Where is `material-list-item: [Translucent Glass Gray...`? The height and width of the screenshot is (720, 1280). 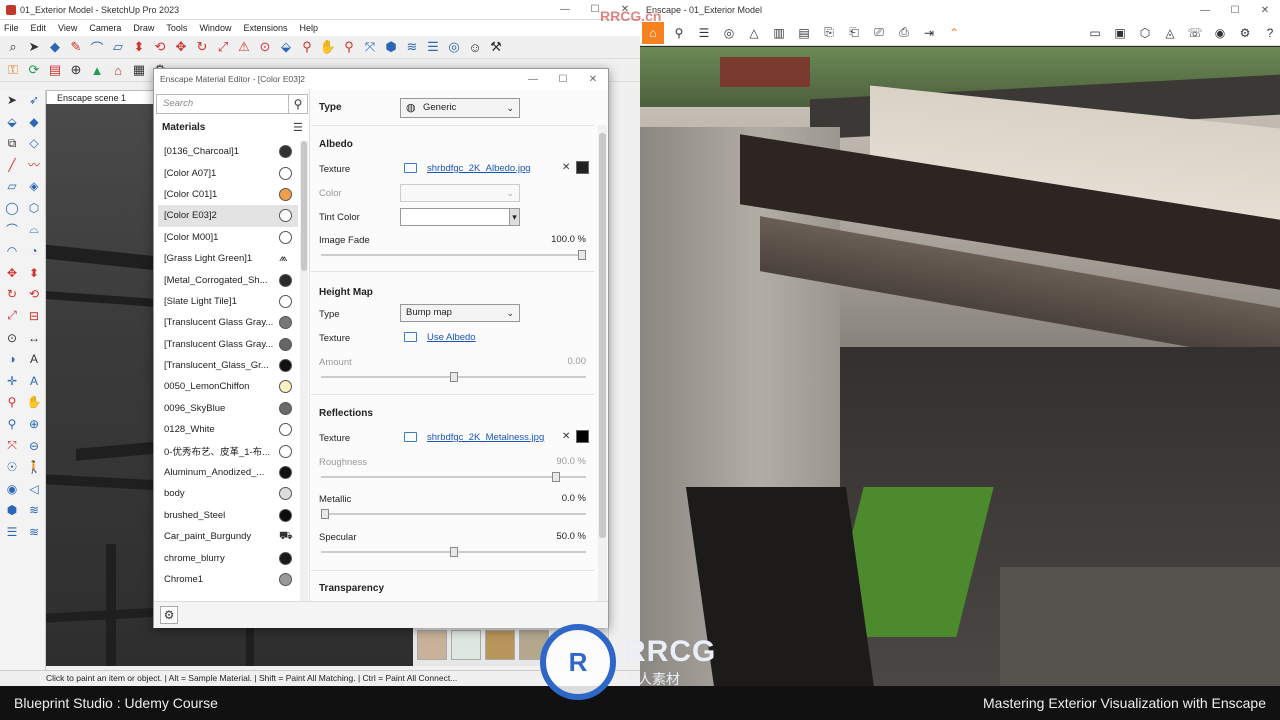 material-list-item: [Translucent Glass Gray... is located at coordinates (228, 344).